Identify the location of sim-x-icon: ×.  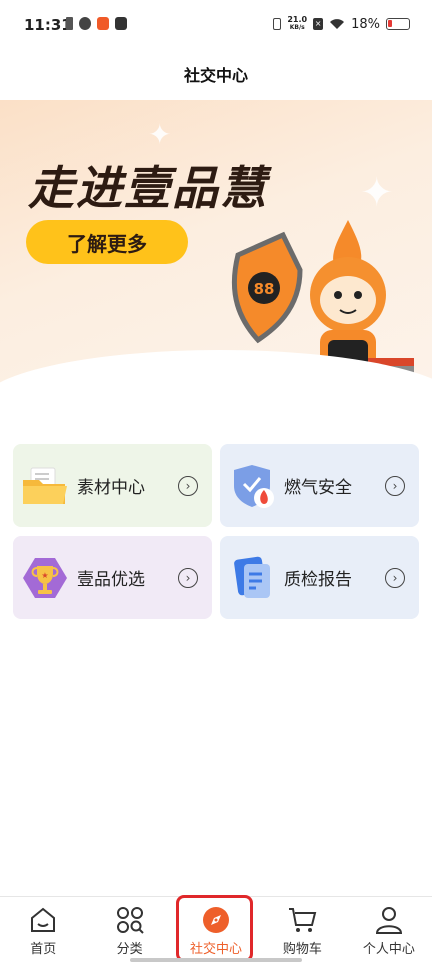
(318, 24).